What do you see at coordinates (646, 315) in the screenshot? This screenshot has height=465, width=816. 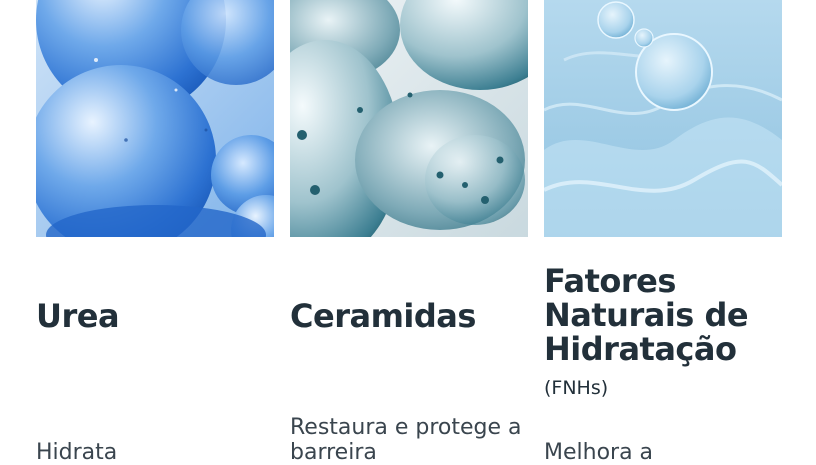 I see `card-title-line: Naturais de` at bounding box center [646, 315].